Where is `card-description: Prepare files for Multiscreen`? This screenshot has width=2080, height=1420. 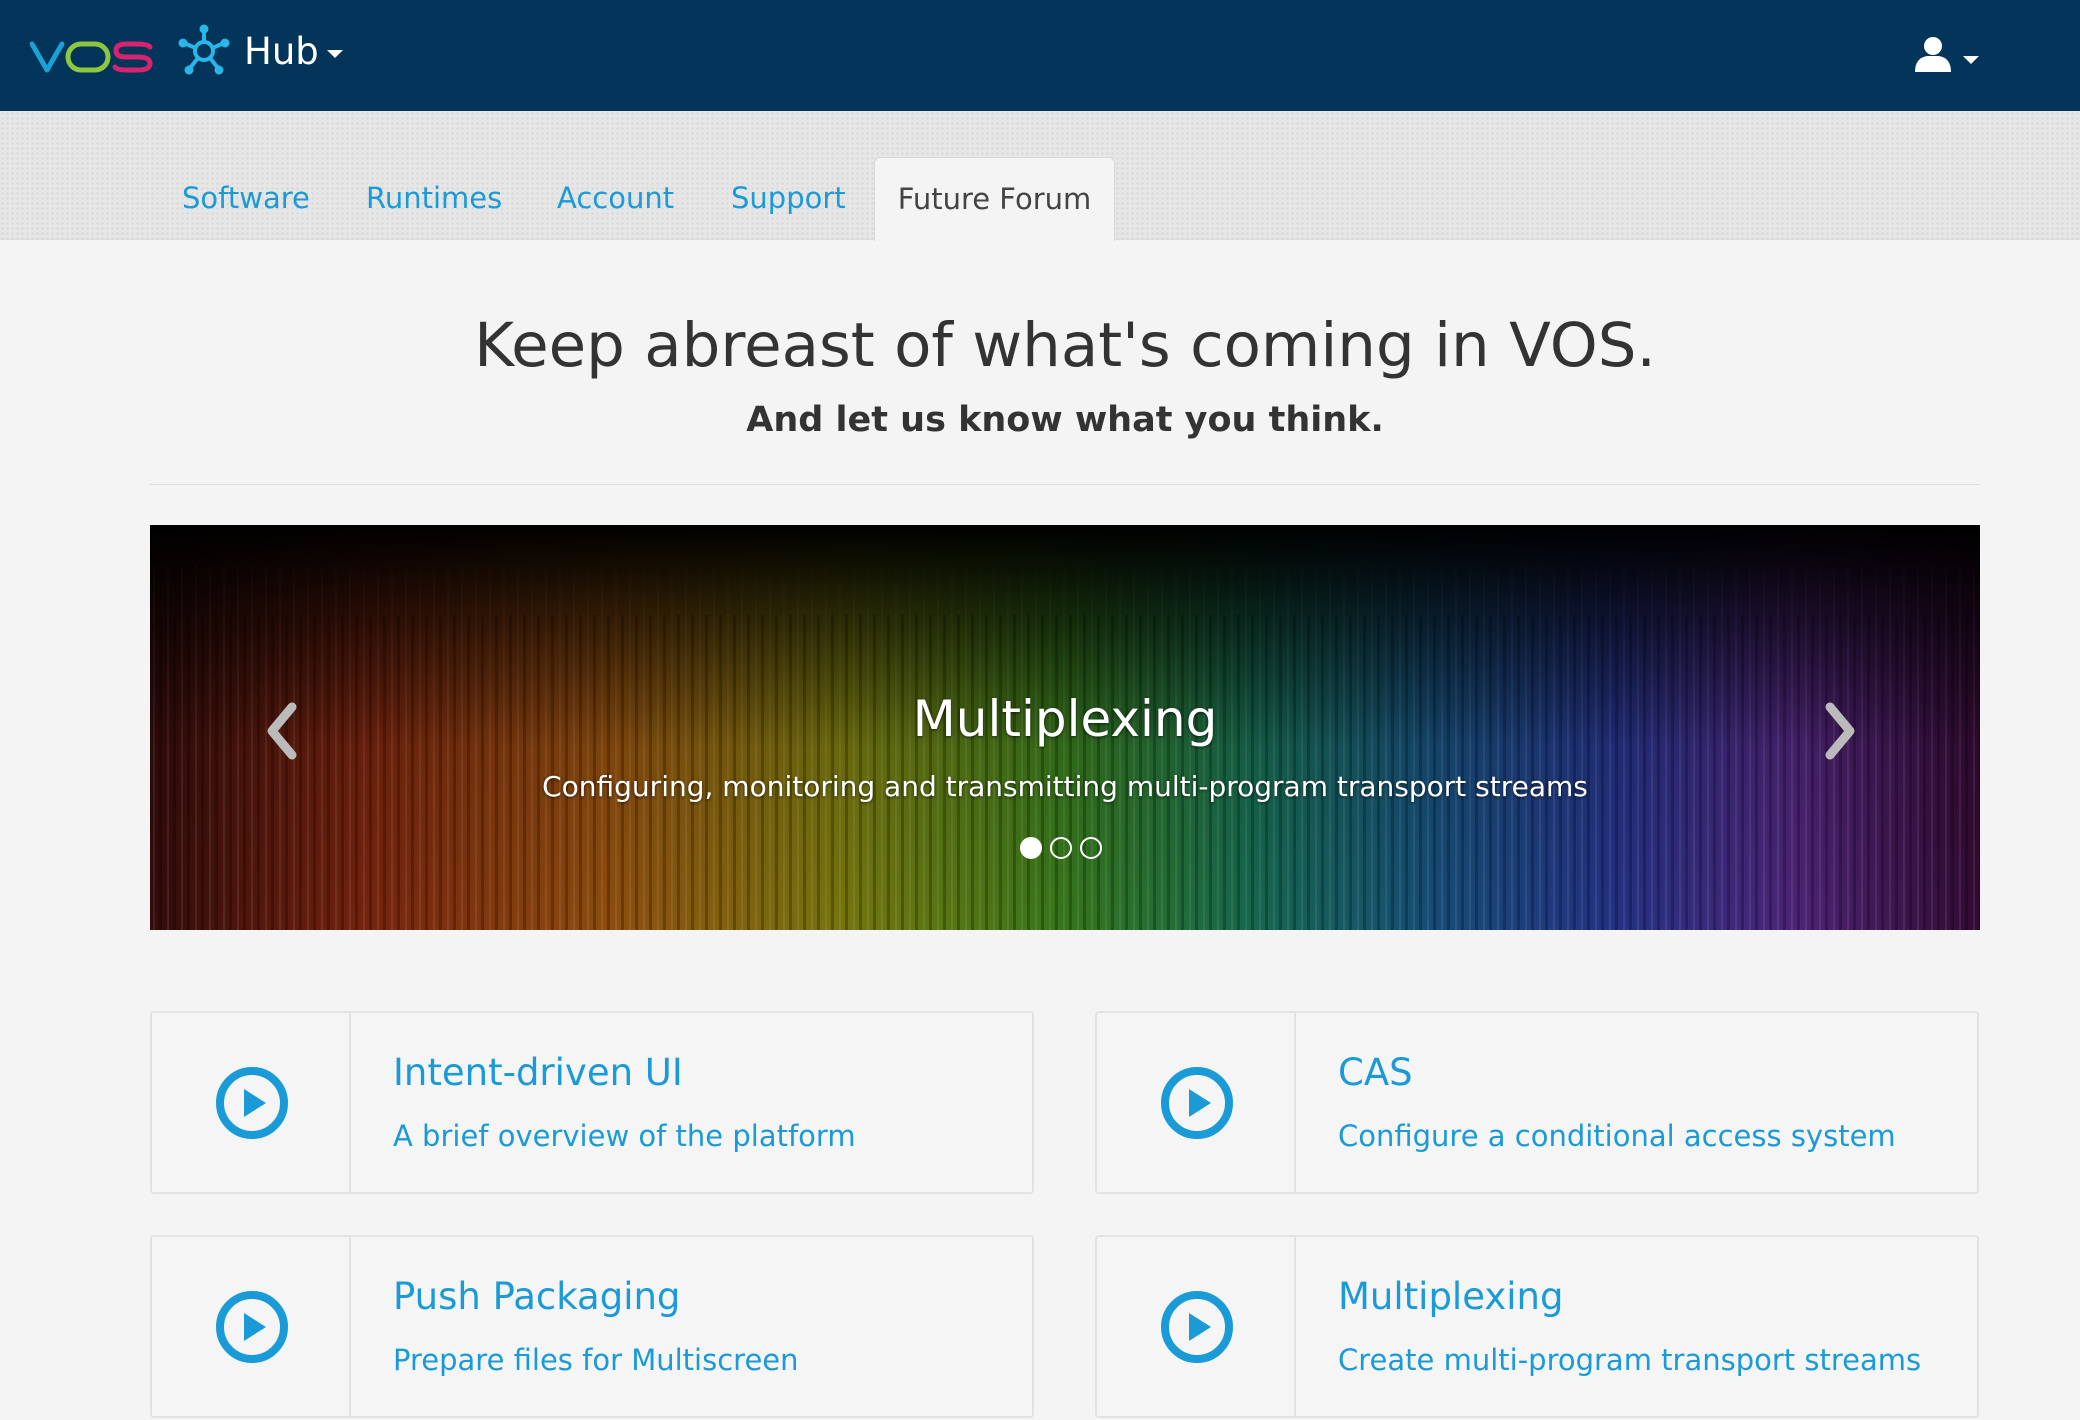 card-description: Prepare files for Multiscreen is located at coordinates (596, 1360).